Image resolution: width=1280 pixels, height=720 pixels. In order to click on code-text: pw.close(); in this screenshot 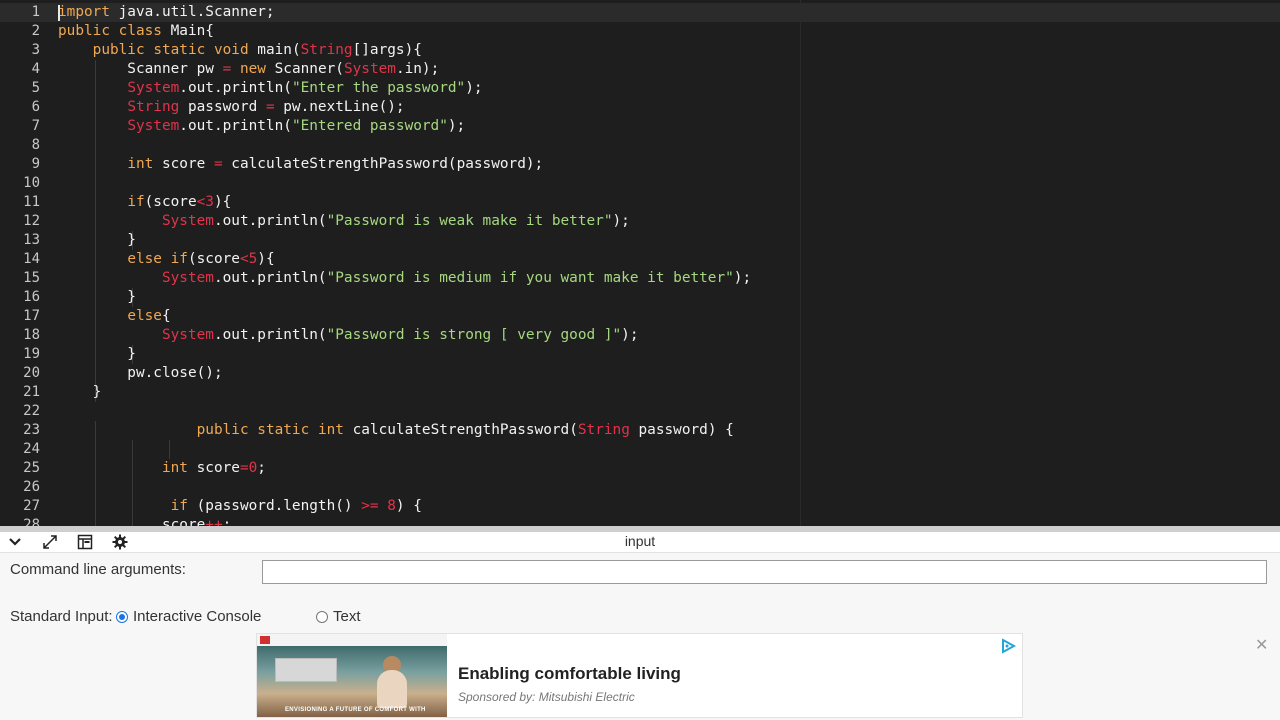, I will do `click(140, 373)`.